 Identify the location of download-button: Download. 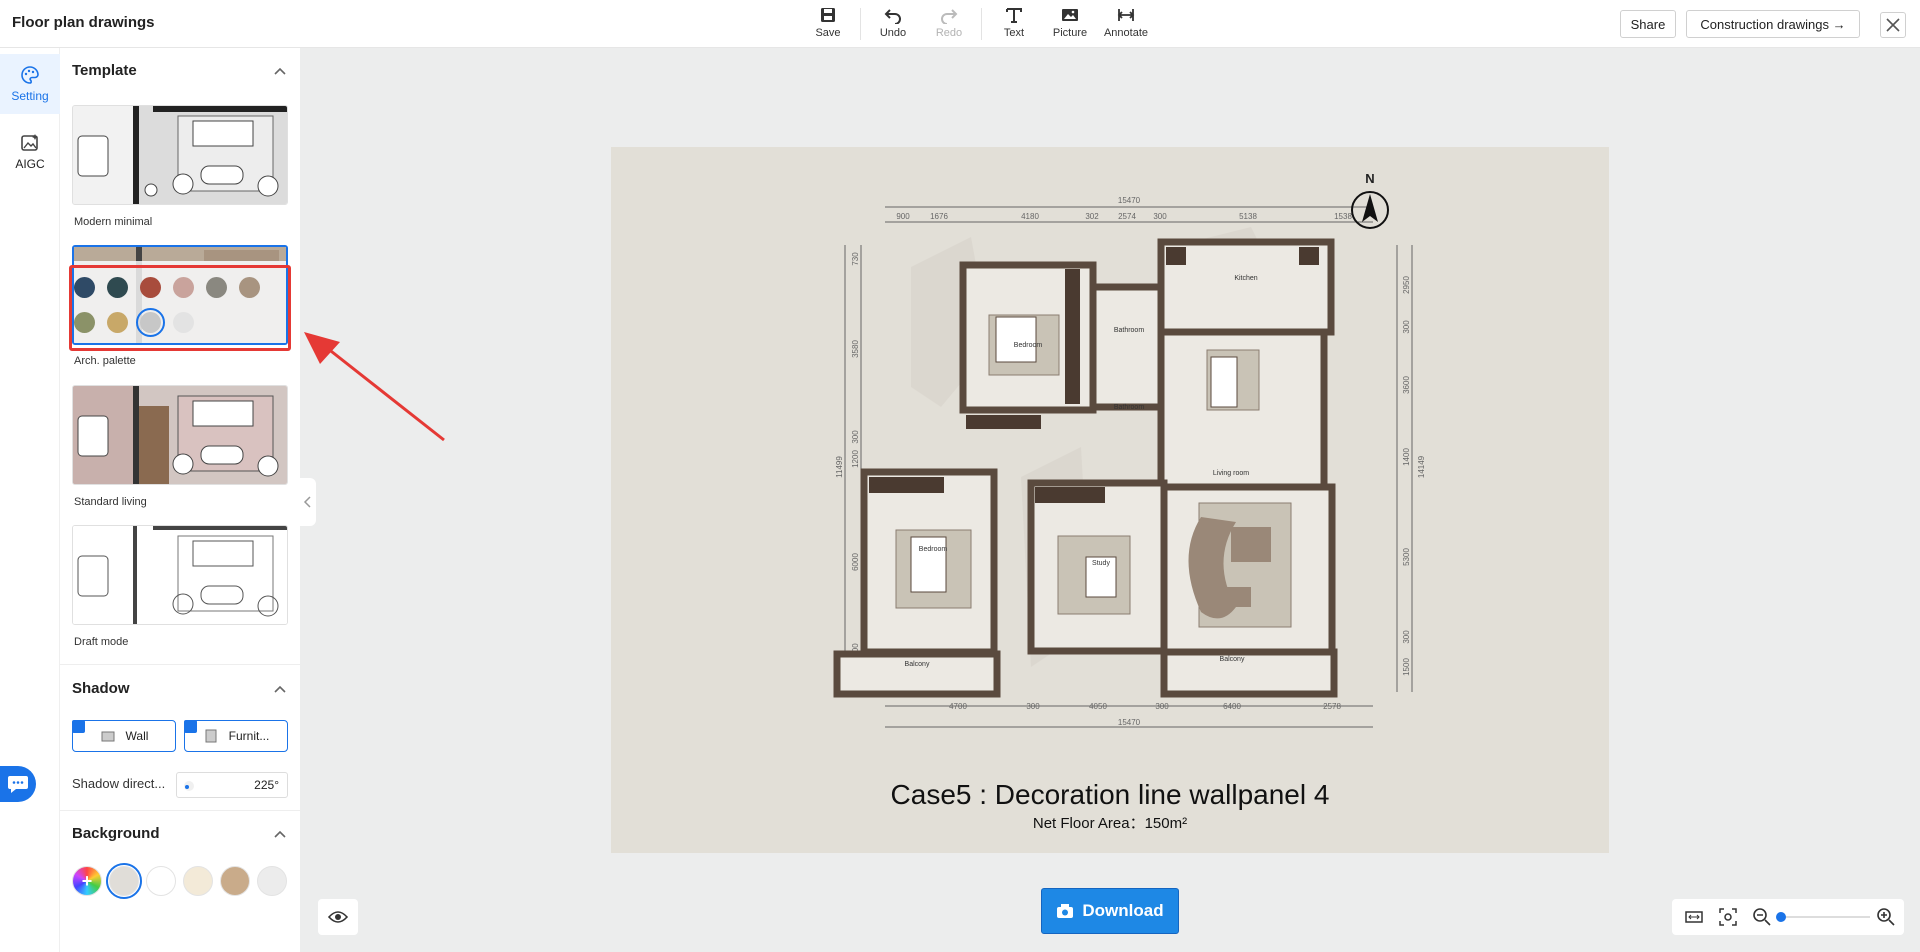
(1110, 911).